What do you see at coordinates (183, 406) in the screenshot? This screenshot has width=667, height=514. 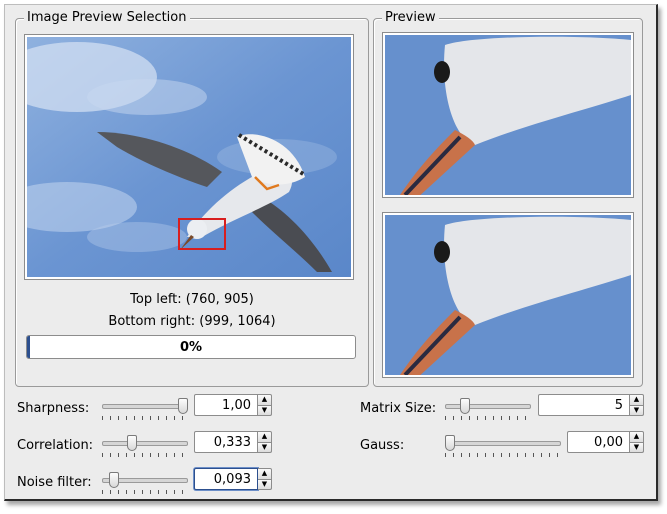 I see `sharpness-slider-handle` at bounding box center [183, 406].